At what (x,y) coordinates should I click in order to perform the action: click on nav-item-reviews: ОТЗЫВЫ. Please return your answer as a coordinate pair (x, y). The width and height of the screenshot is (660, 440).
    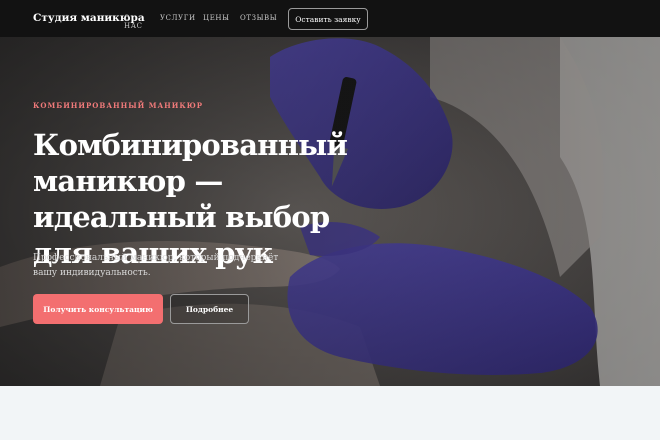
    Looking at the image, I should click on (258, 18).